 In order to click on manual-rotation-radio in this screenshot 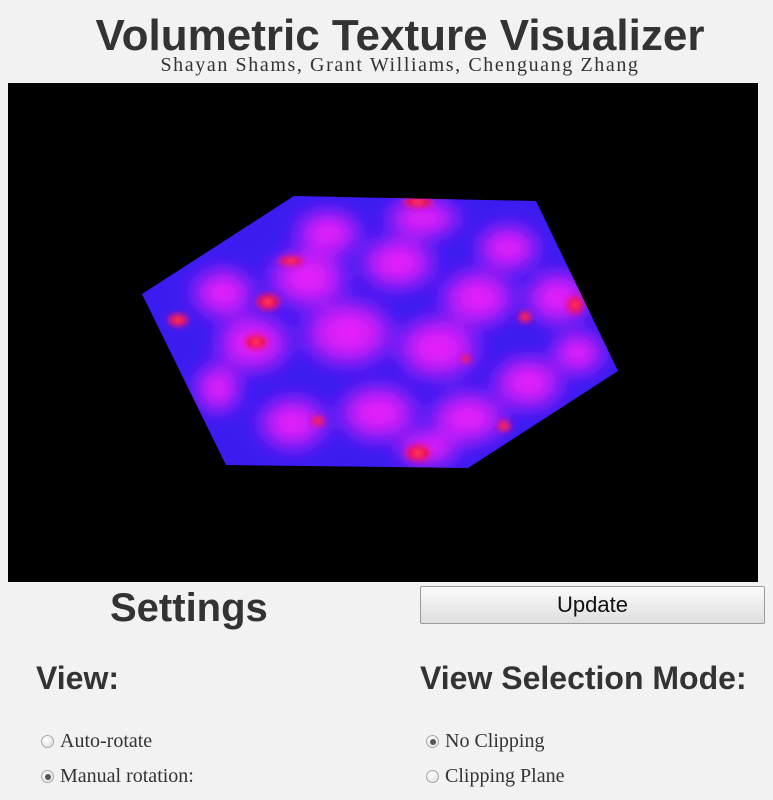, I will do `click(47, 776)`.